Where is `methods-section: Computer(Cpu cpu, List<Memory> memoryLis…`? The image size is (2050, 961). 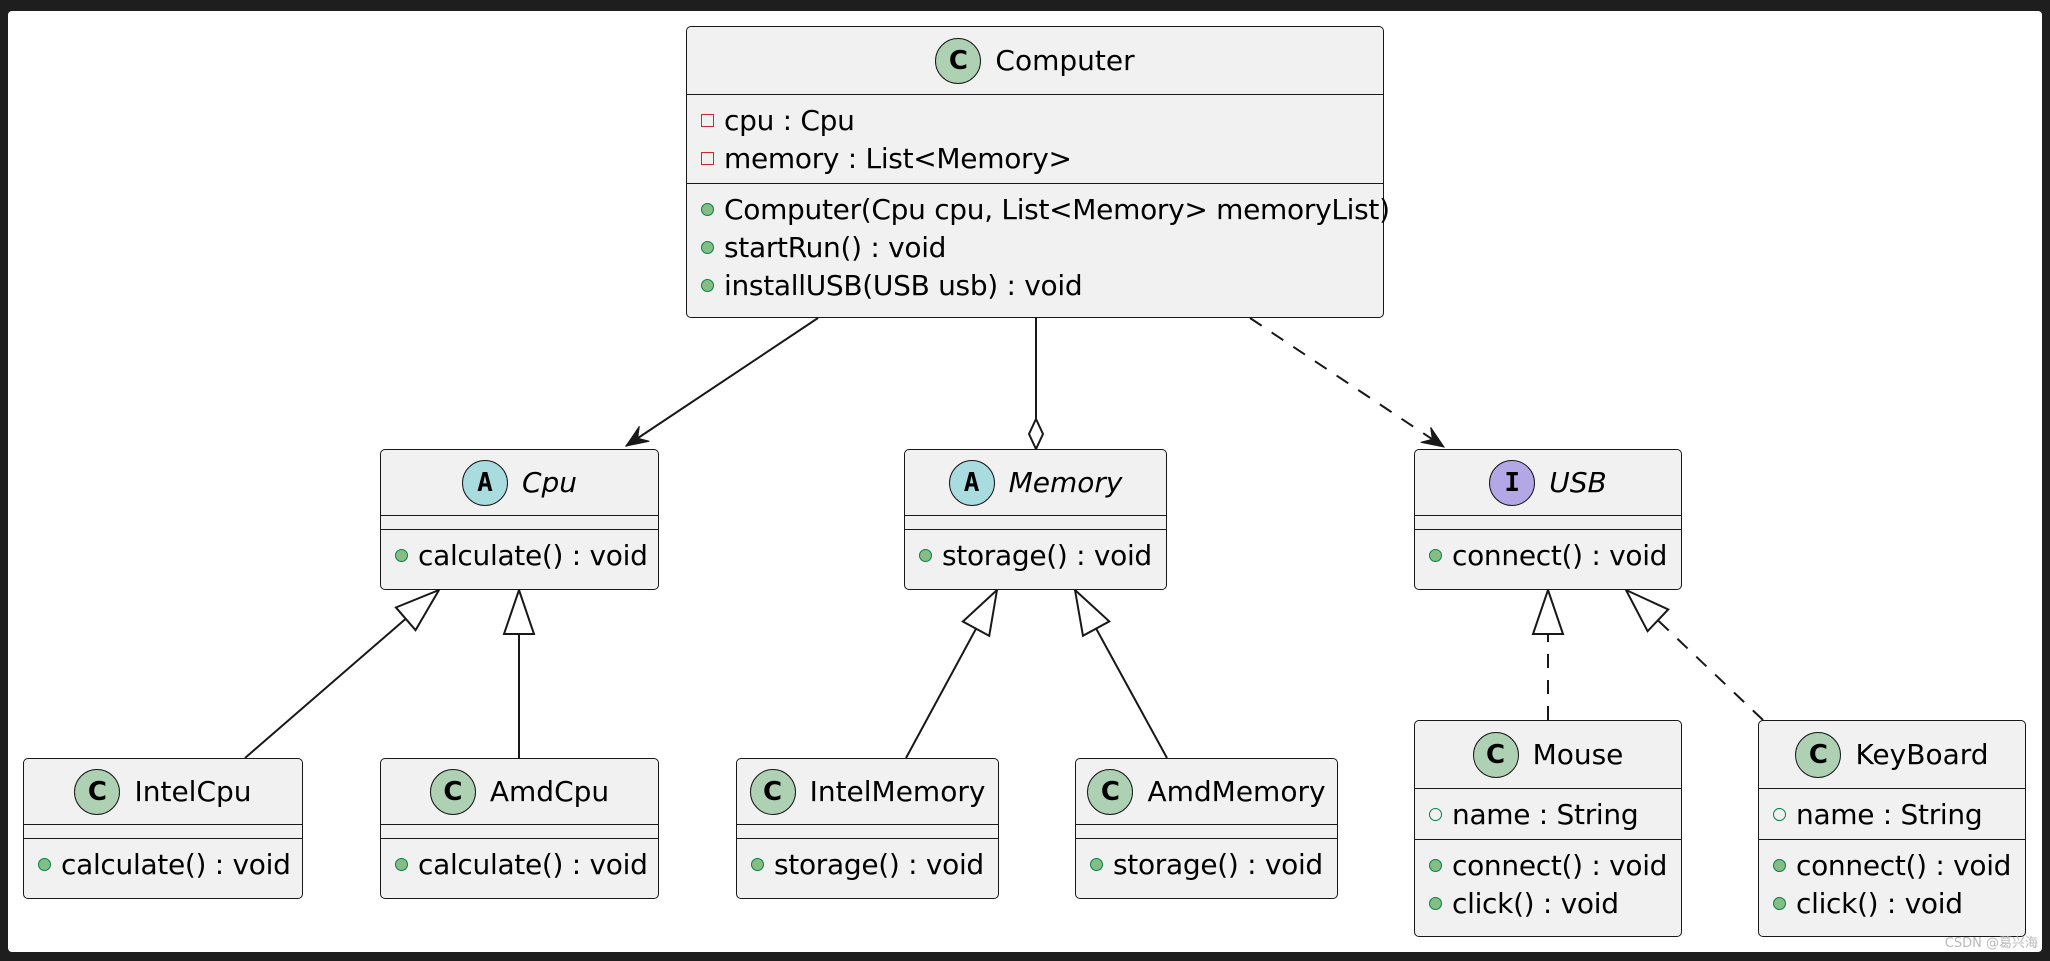
methods-section: Computer(Cpu cpu, List<Memory> memoryLis… is located at coordinates (1038, 247).